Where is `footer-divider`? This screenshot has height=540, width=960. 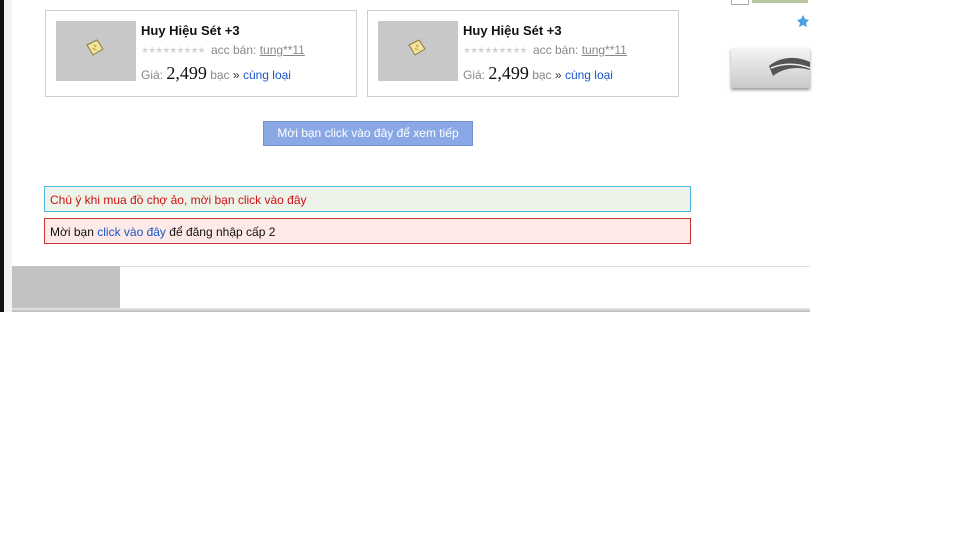 footer-divider is located at coordinates (411, 266).